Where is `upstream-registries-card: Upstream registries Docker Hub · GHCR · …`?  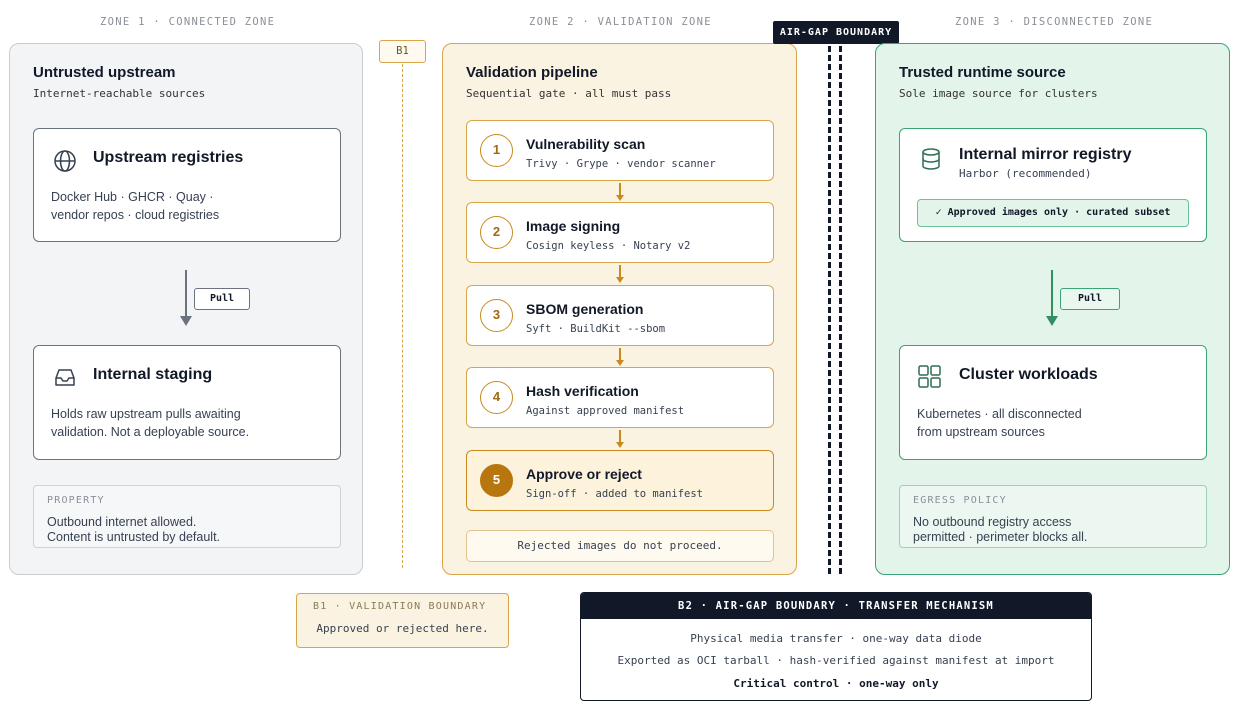
upstream-registries-card: Upstream registries Docker Hub · GHCR · … is located at coordinates (187, 185).